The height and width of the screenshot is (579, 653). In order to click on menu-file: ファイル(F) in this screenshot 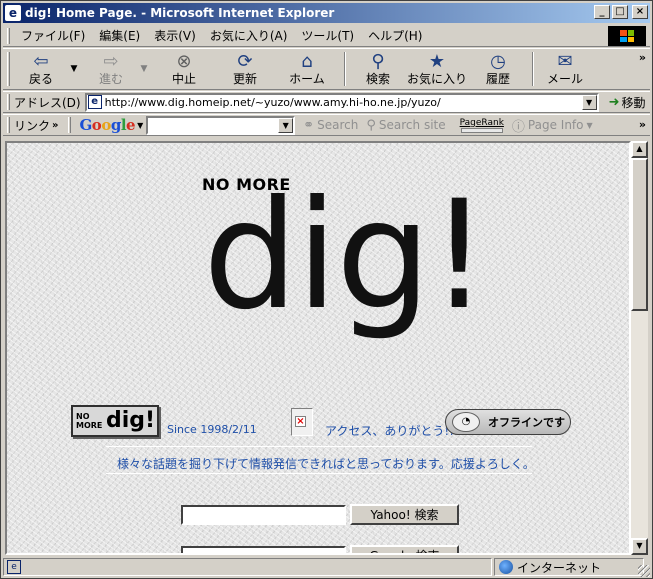, I will do `click(53, 36)`.